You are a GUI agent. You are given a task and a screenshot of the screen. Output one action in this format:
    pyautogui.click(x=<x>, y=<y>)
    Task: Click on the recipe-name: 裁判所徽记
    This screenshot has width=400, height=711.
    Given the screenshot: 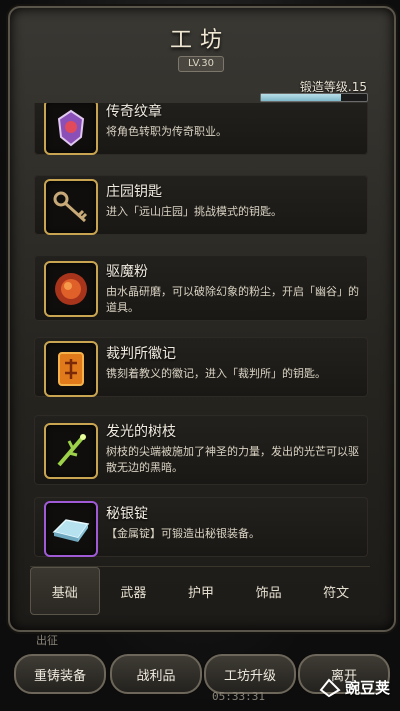 What is the action you would take?
    pyautogui.click(x=141, y=354)
    